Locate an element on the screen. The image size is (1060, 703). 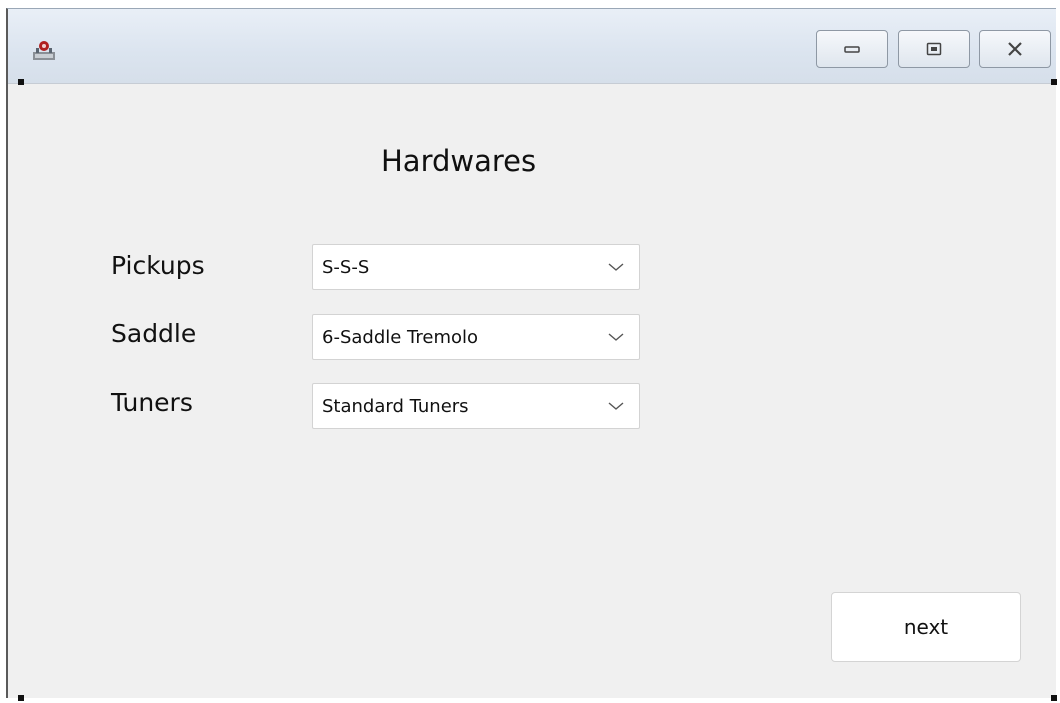
minimize-icon is located at coordinates (852, 49).